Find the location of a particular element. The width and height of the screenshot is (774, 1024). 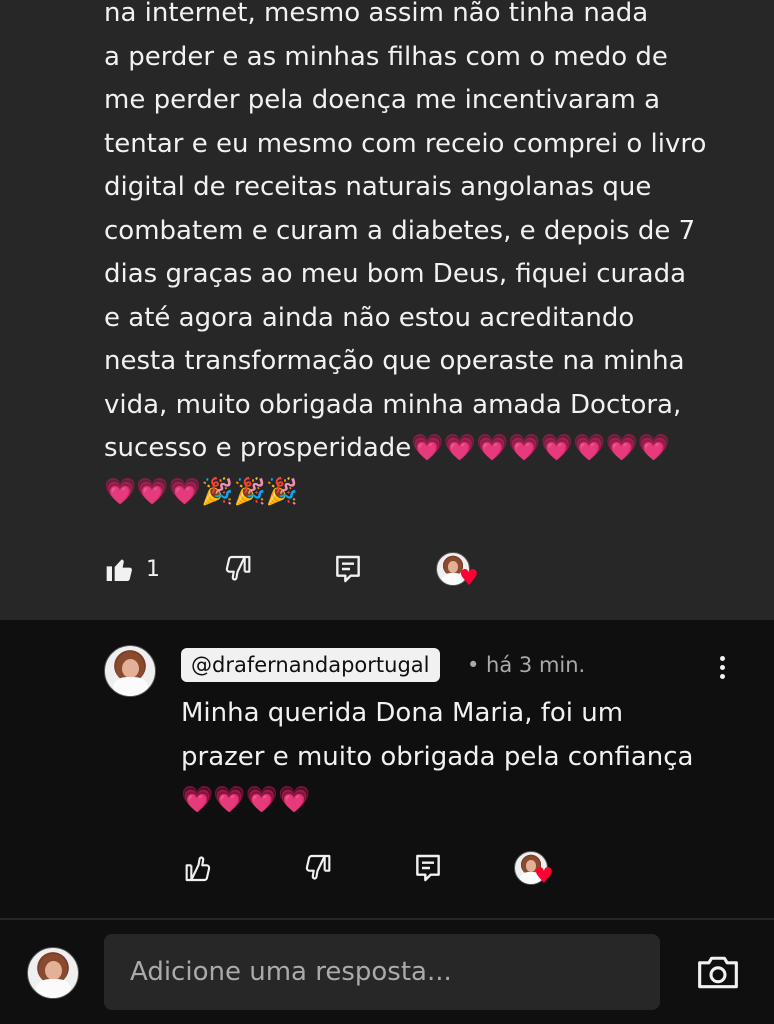

camera-icon is located at coordinates (718, 972).